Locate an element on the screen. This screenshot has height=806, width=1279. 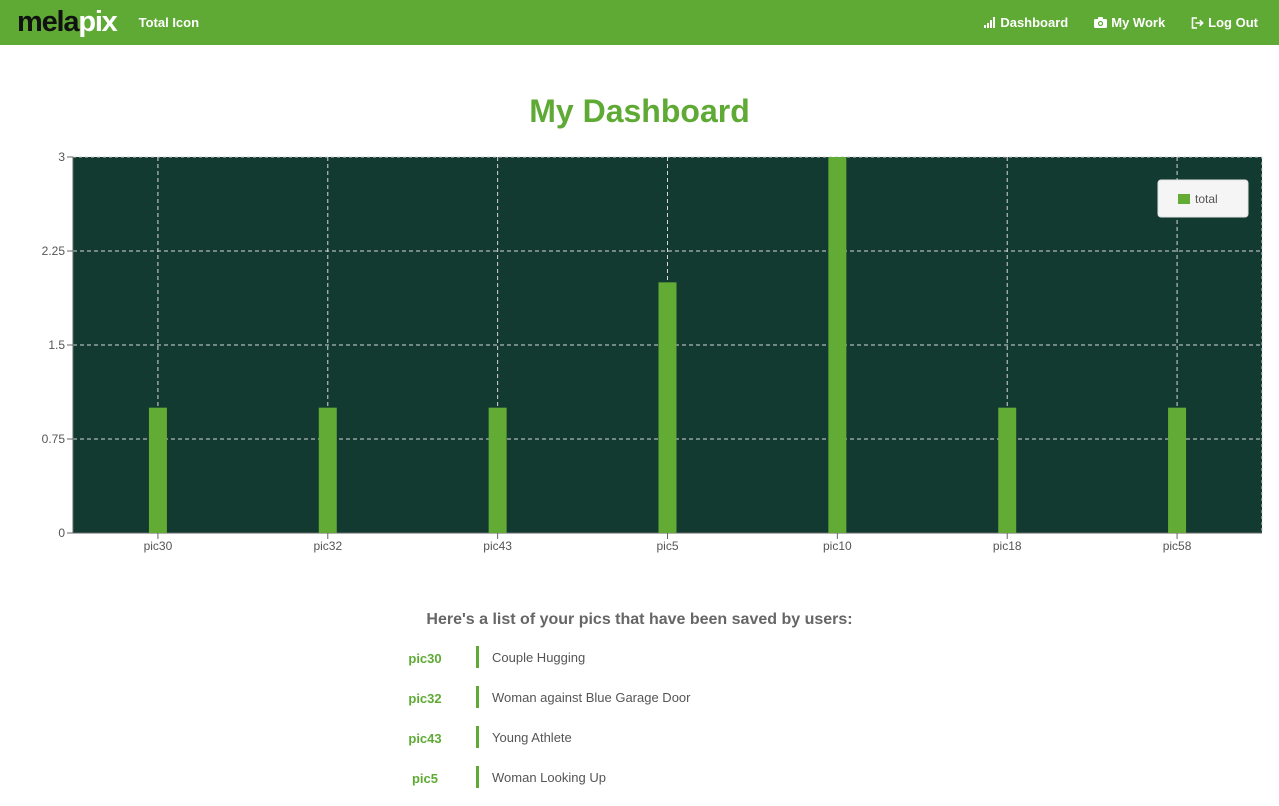
page-title: My Dashboard is located at coordinates (639, 111).